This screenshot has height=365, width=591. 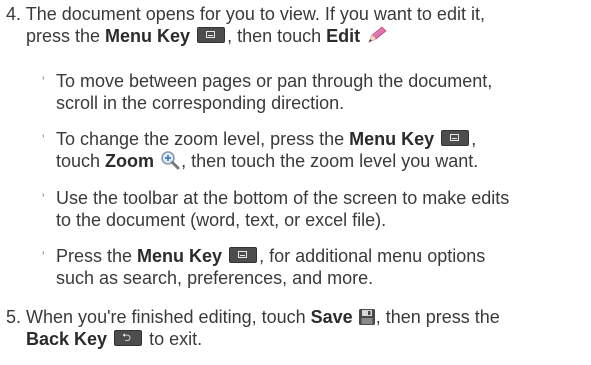 What do you see at coordinates (377, 34) in the screenshot?
I see `pencil-icon` at bounding box center [377, 34].